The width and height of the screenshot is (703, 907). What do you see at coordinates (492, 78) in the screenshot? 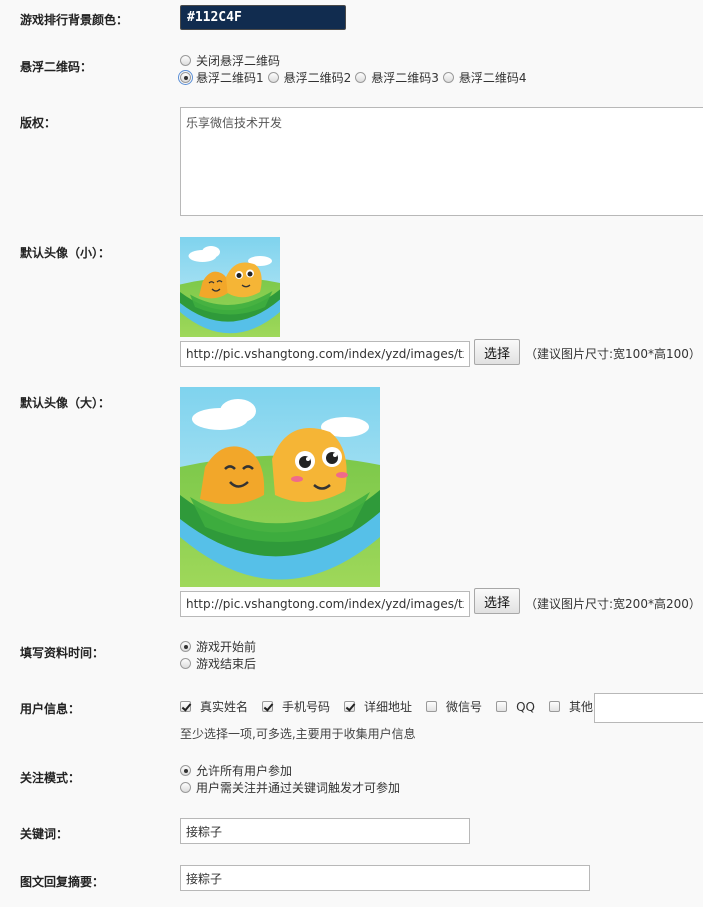
I see `option-label: 悬浮二维码4` at bounding box center [492, 78].